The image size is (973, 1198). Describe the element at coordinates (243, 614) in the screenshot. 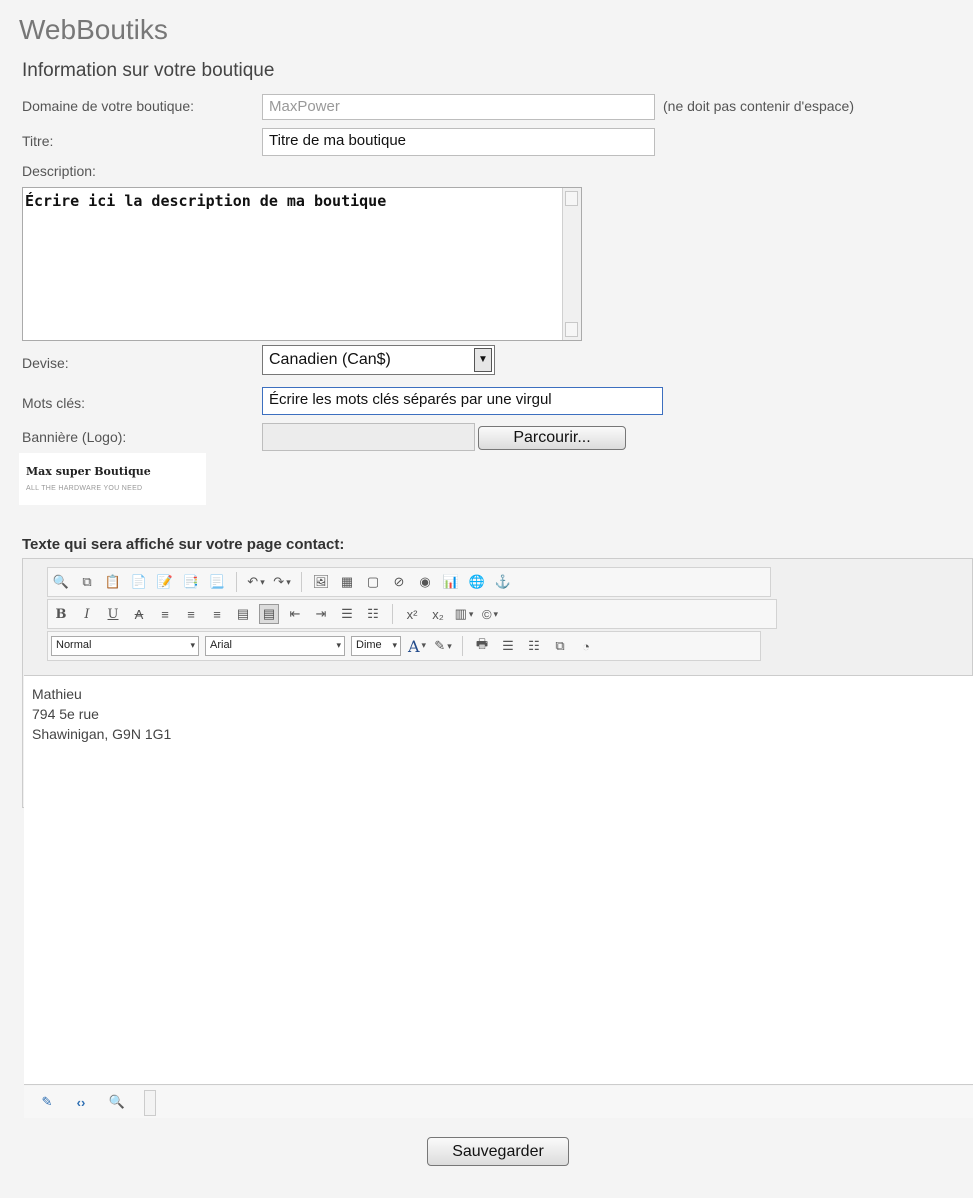

I see `justify-icon: ▤` at that location.